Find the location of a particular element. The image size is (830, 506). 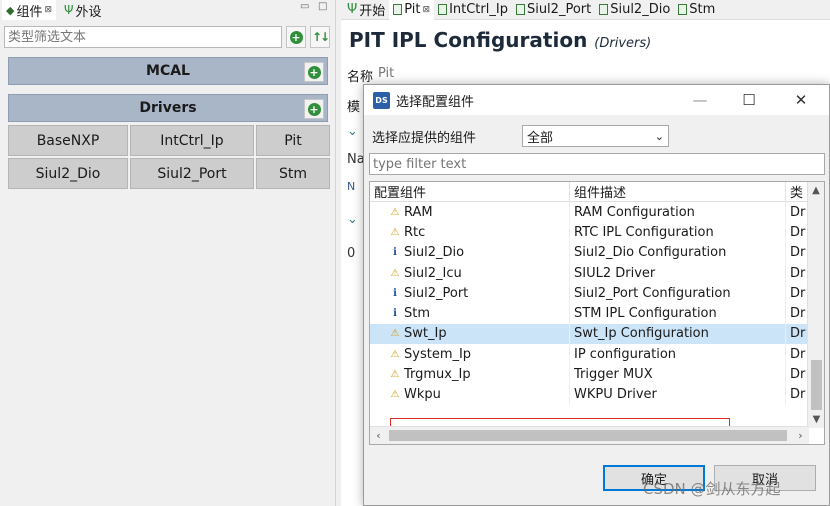

vertical-scroll-thumb is located at coordinates (816, 385).